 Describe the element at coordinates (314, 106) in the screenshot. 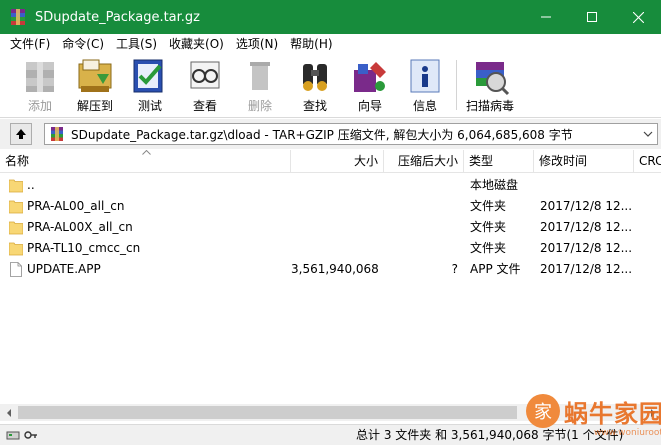

I see `find-label: 查找` at that location.